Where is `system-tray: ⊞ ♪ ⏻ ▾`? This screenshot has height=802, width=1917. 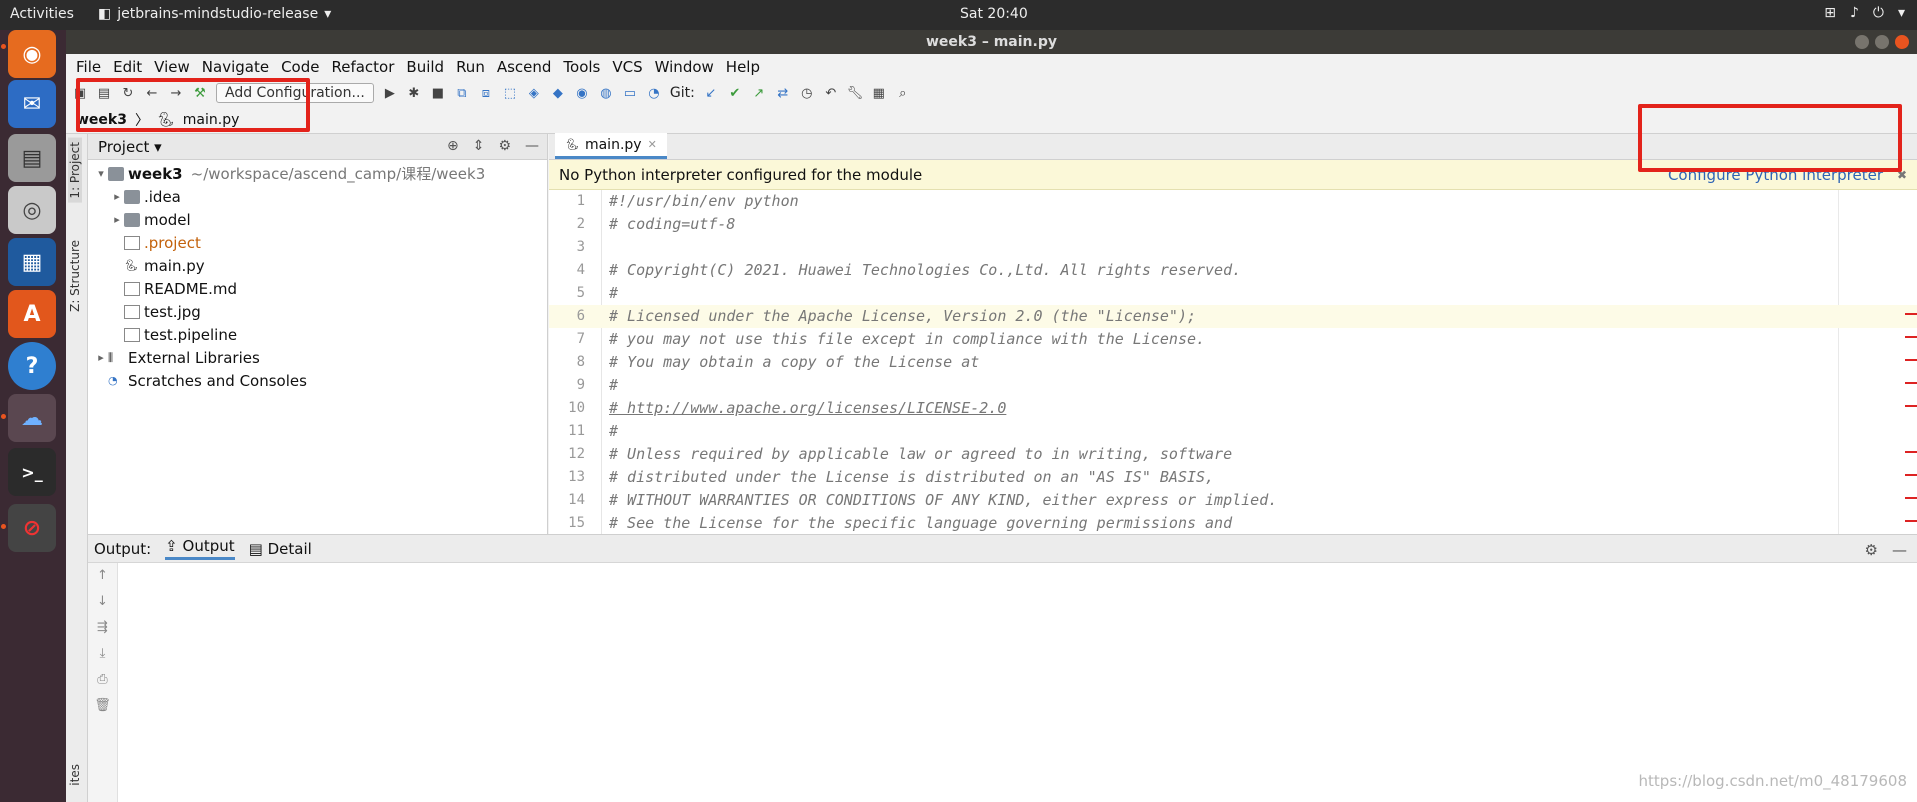
system-tray: ⊞ ♪ ⏻ ▾ is located at coordinates (1864, 13).